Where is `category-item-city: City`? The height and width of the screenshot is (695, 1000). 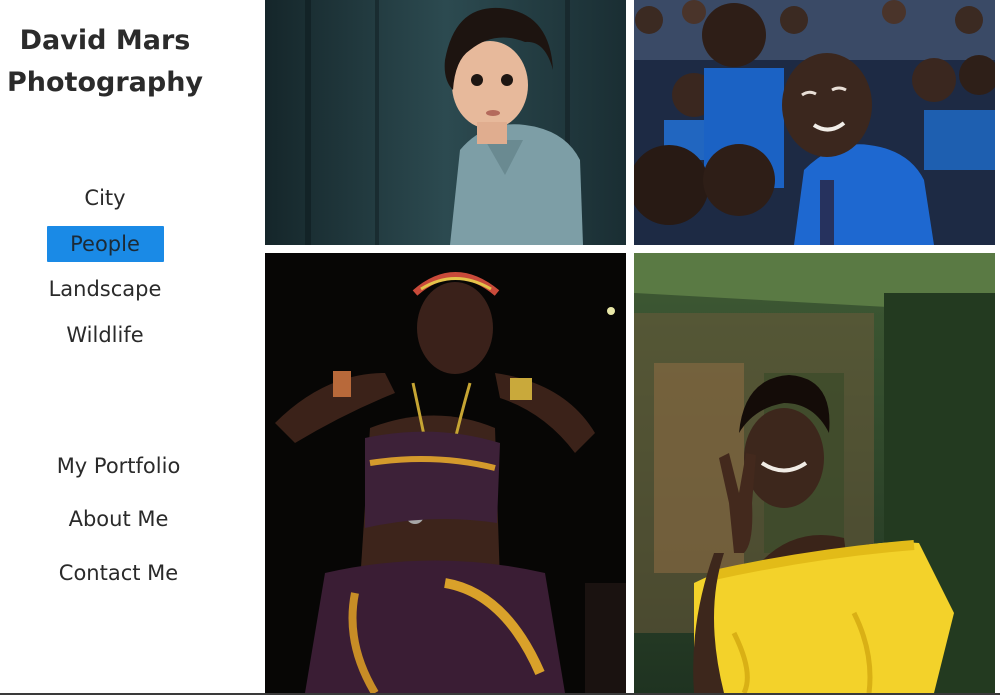
category-item-city: City is located at coordinates (105, 198).